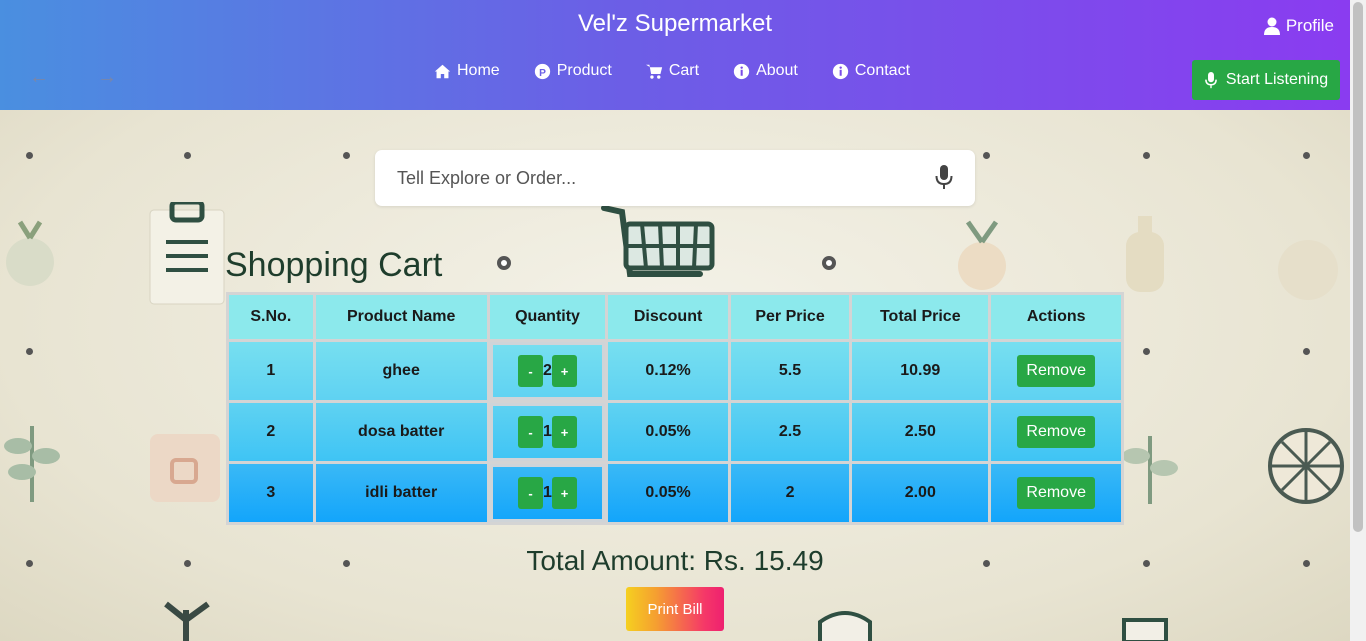  I want to click on product-icon: P, so click(542, 71).